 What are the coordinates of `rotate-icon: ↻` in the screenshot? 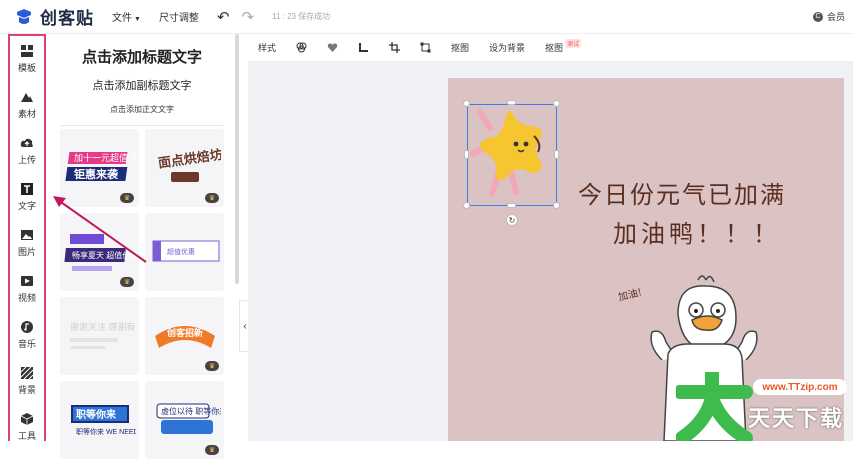 It's located at (512, 220).